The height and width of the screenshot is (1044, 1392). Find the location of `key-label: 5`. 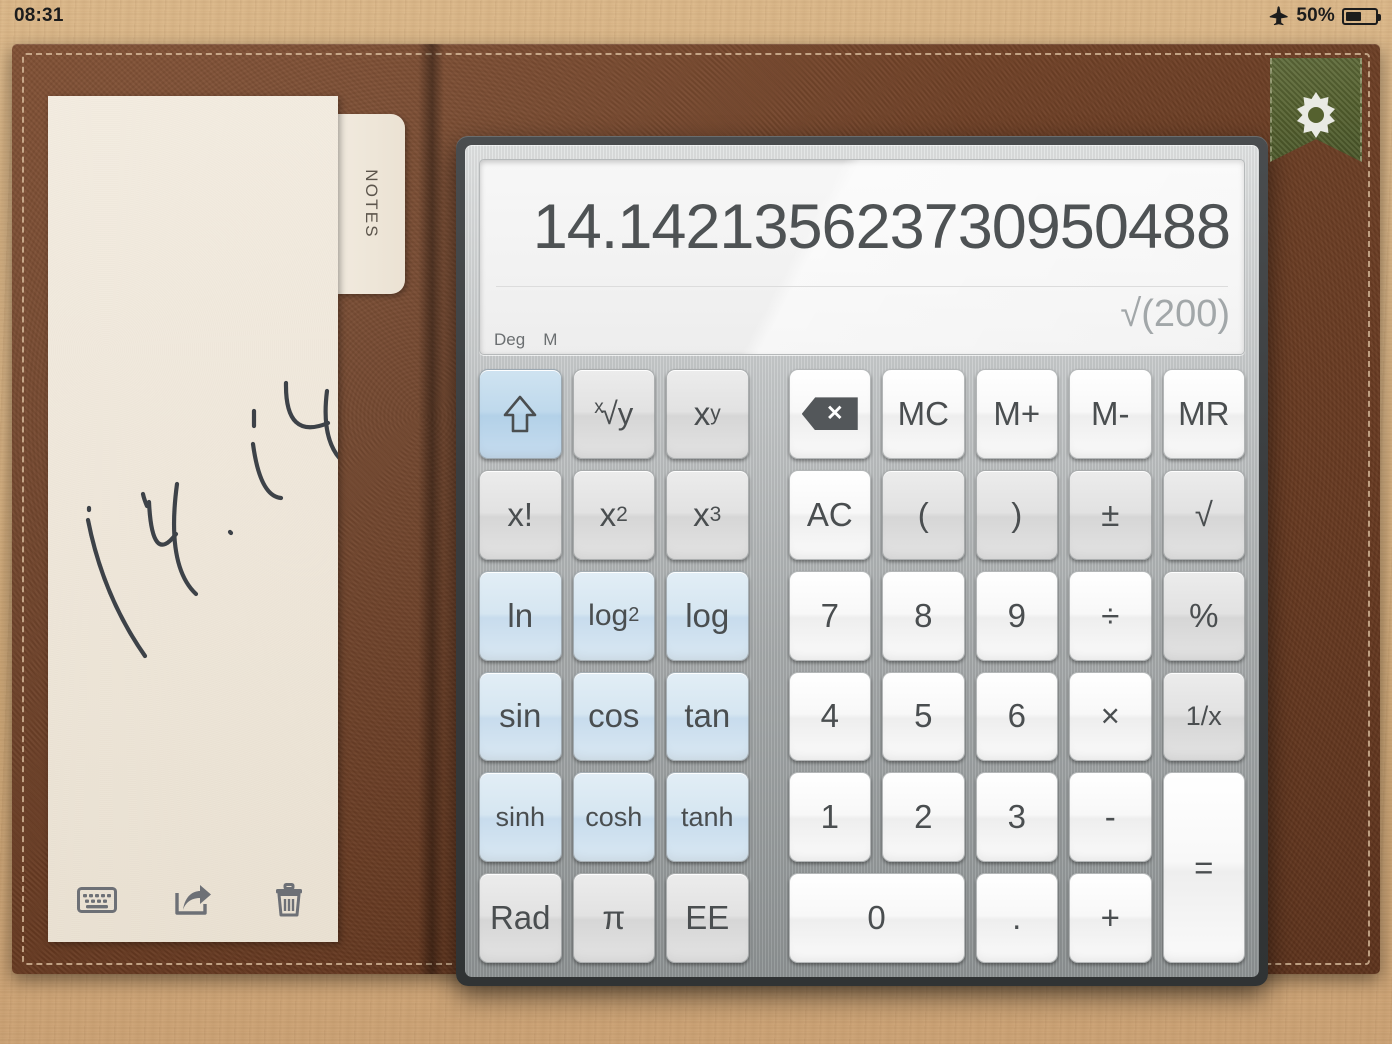

key-label: 5 is located at coordinates (923, 716).